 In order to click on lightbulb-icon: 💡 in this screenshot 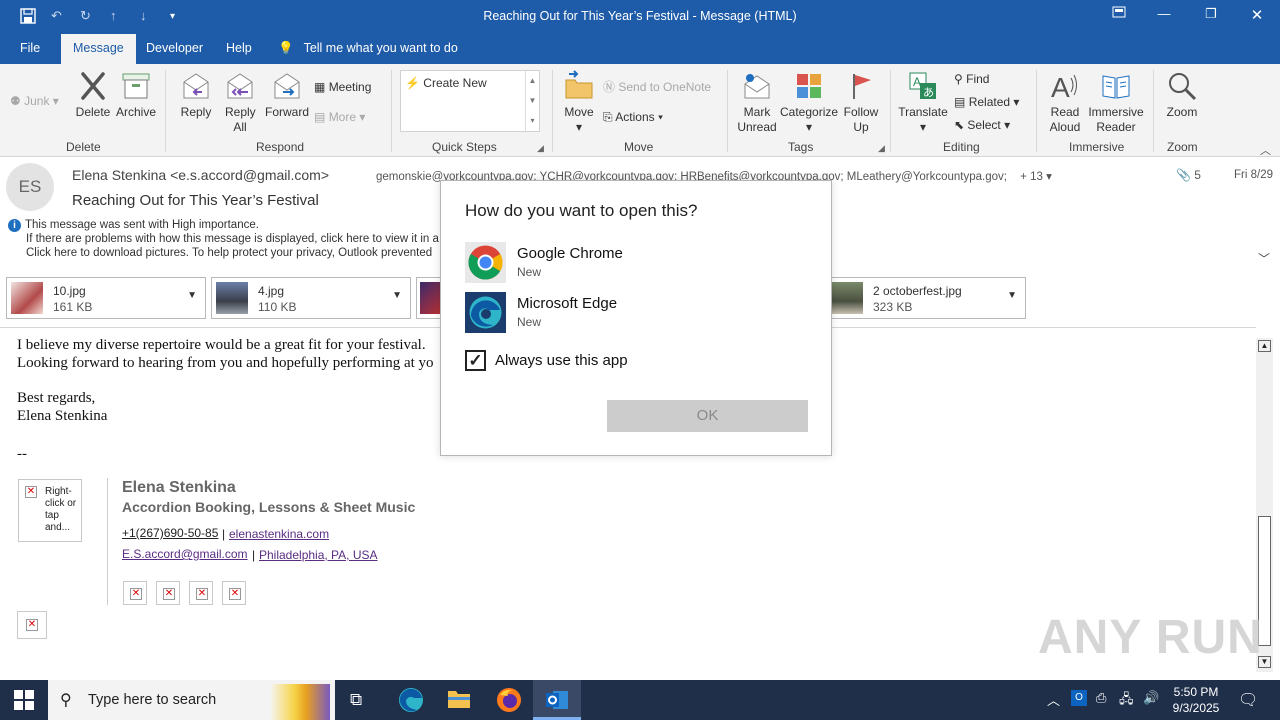, I will do `click(286, 48)`.